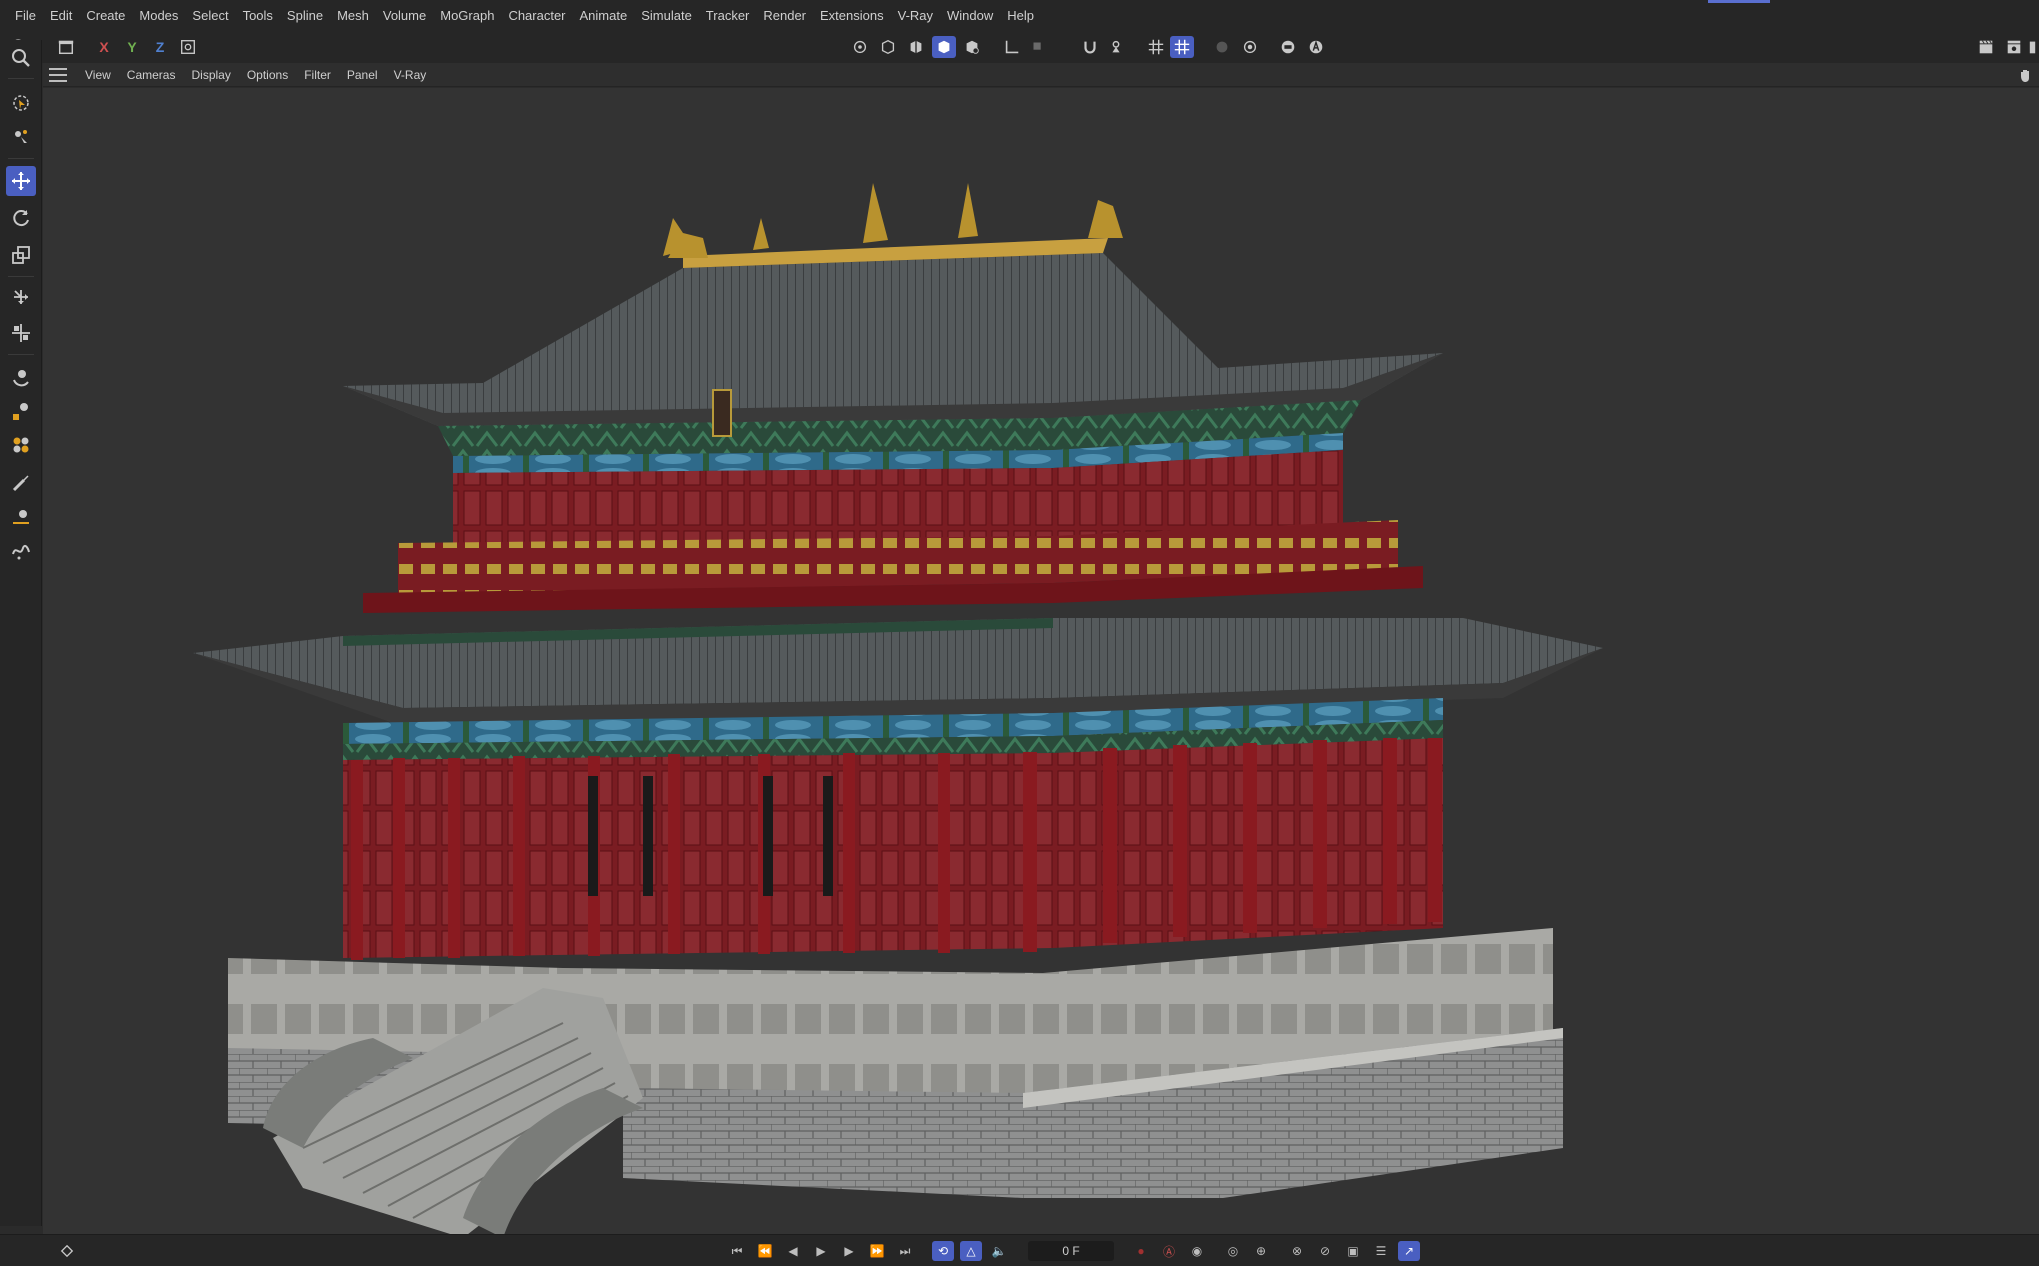 The width and height of the screenshot is (2039, 1266). What do you see at coordinates (21, 255) in the screenshot?
I see `scale-tool-icon` at bounding box center [21, 255].